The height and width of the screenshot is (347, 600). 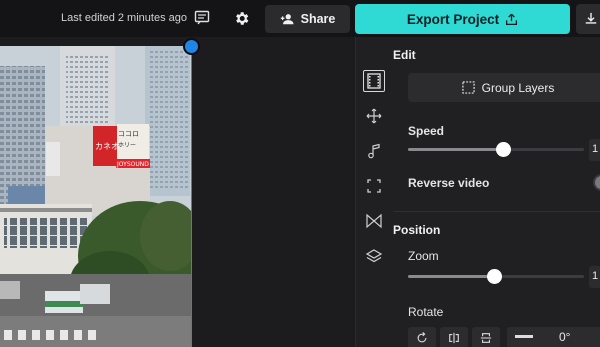 I want to click on zoom-value-field: 1, so click(x=594, y=277).